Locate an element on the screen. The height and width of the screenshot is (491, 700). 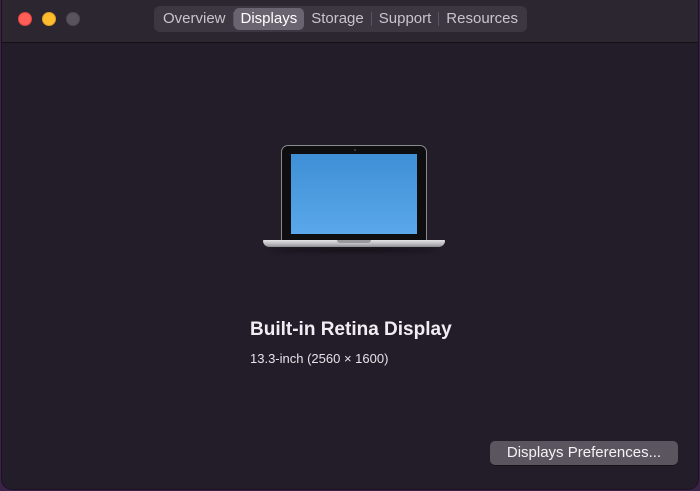
laptop-screen is located at coordinates (354, 194).